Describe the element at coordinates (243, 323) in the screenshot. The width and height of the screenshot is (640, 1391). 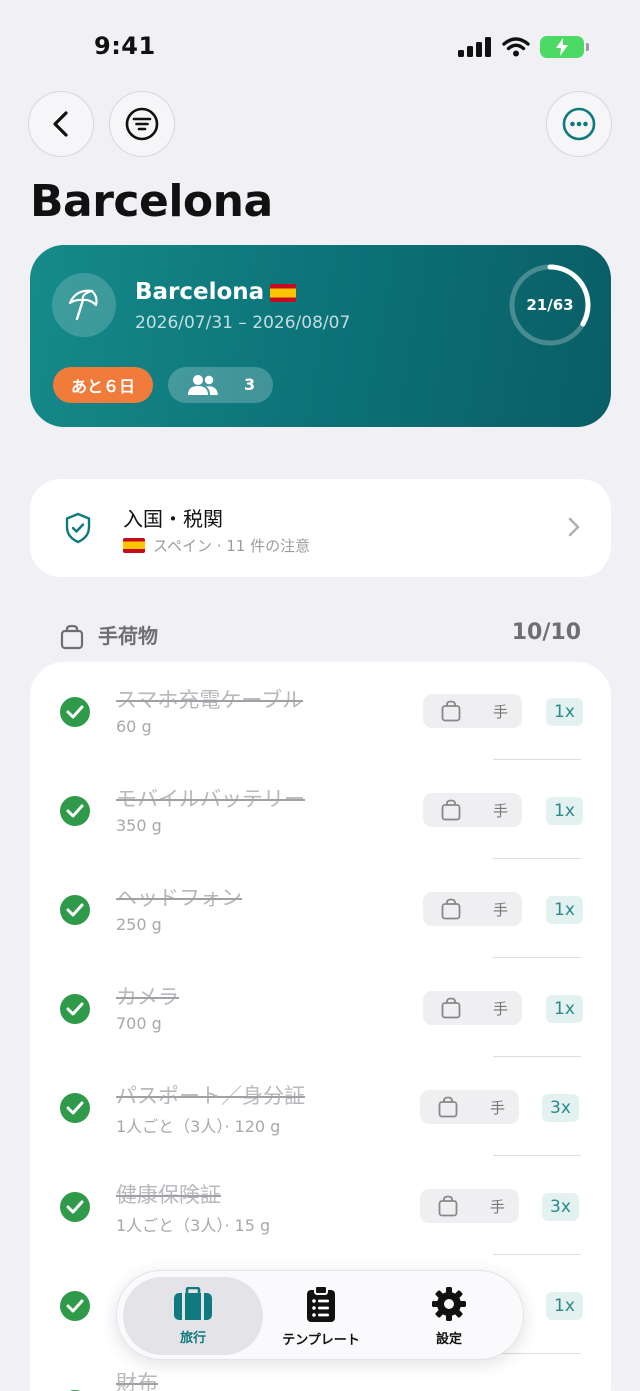
I see `trip-dates: 2026/07/31 – 2026/08/07` at that location.